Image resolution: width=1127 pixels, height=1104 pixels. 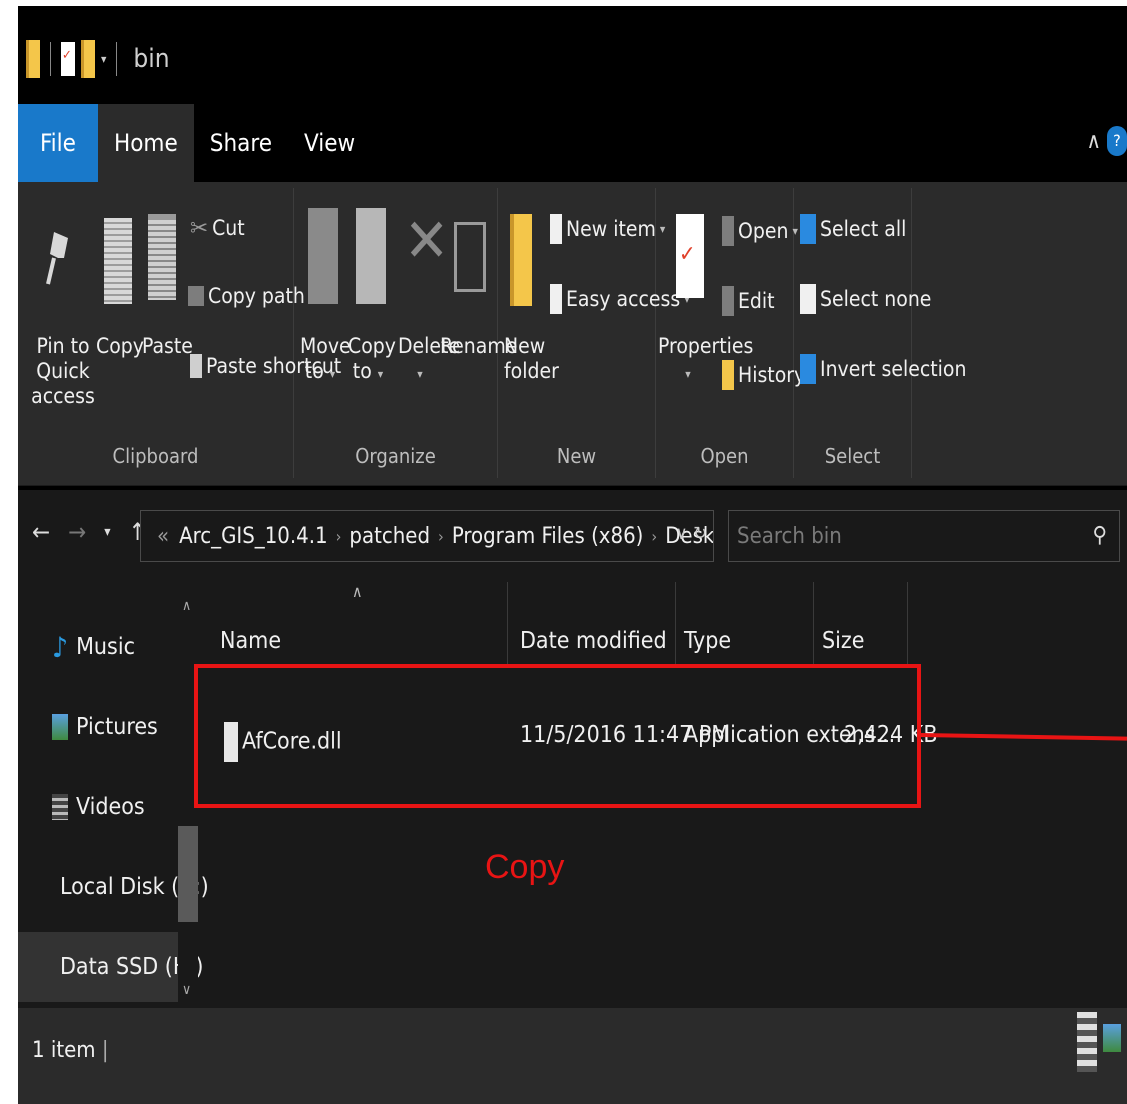 I want to click on new-folder-button: New folder, so click(x=531, y=359).